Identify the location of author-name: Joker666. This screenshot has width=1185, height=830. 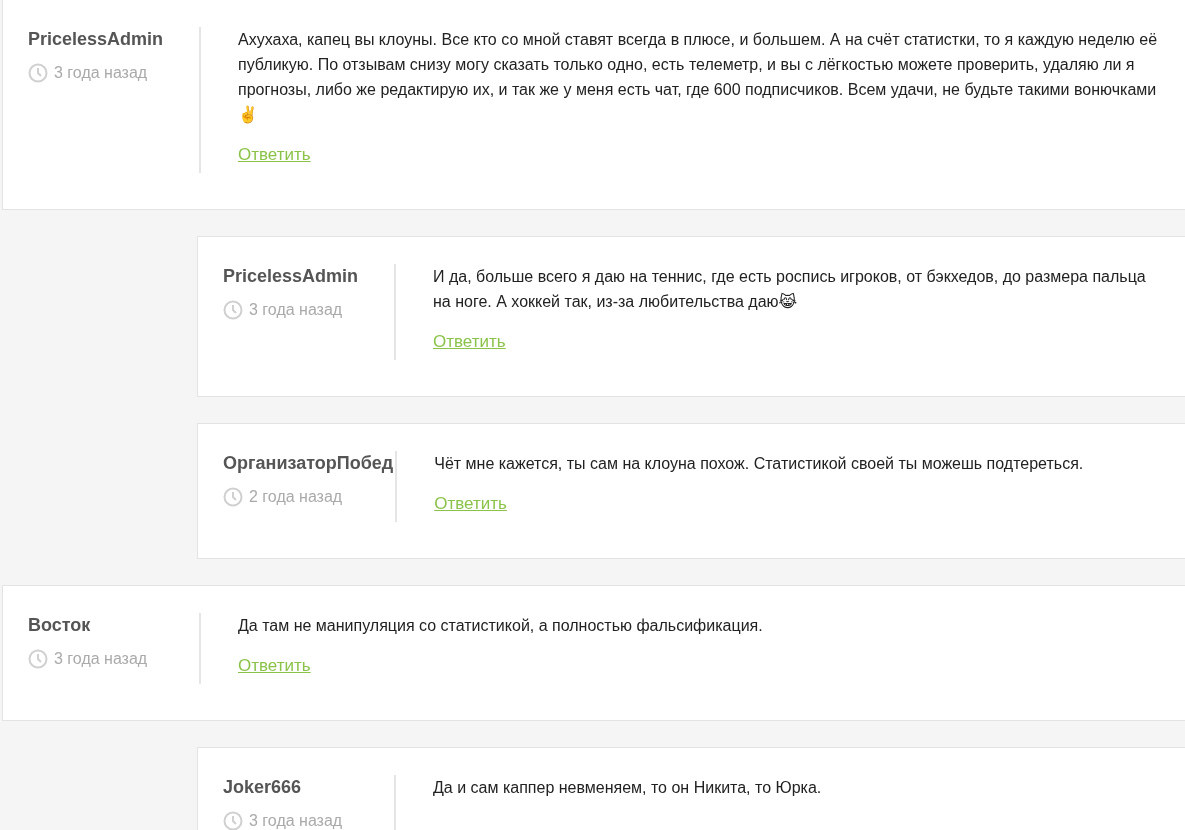
(263, 787).